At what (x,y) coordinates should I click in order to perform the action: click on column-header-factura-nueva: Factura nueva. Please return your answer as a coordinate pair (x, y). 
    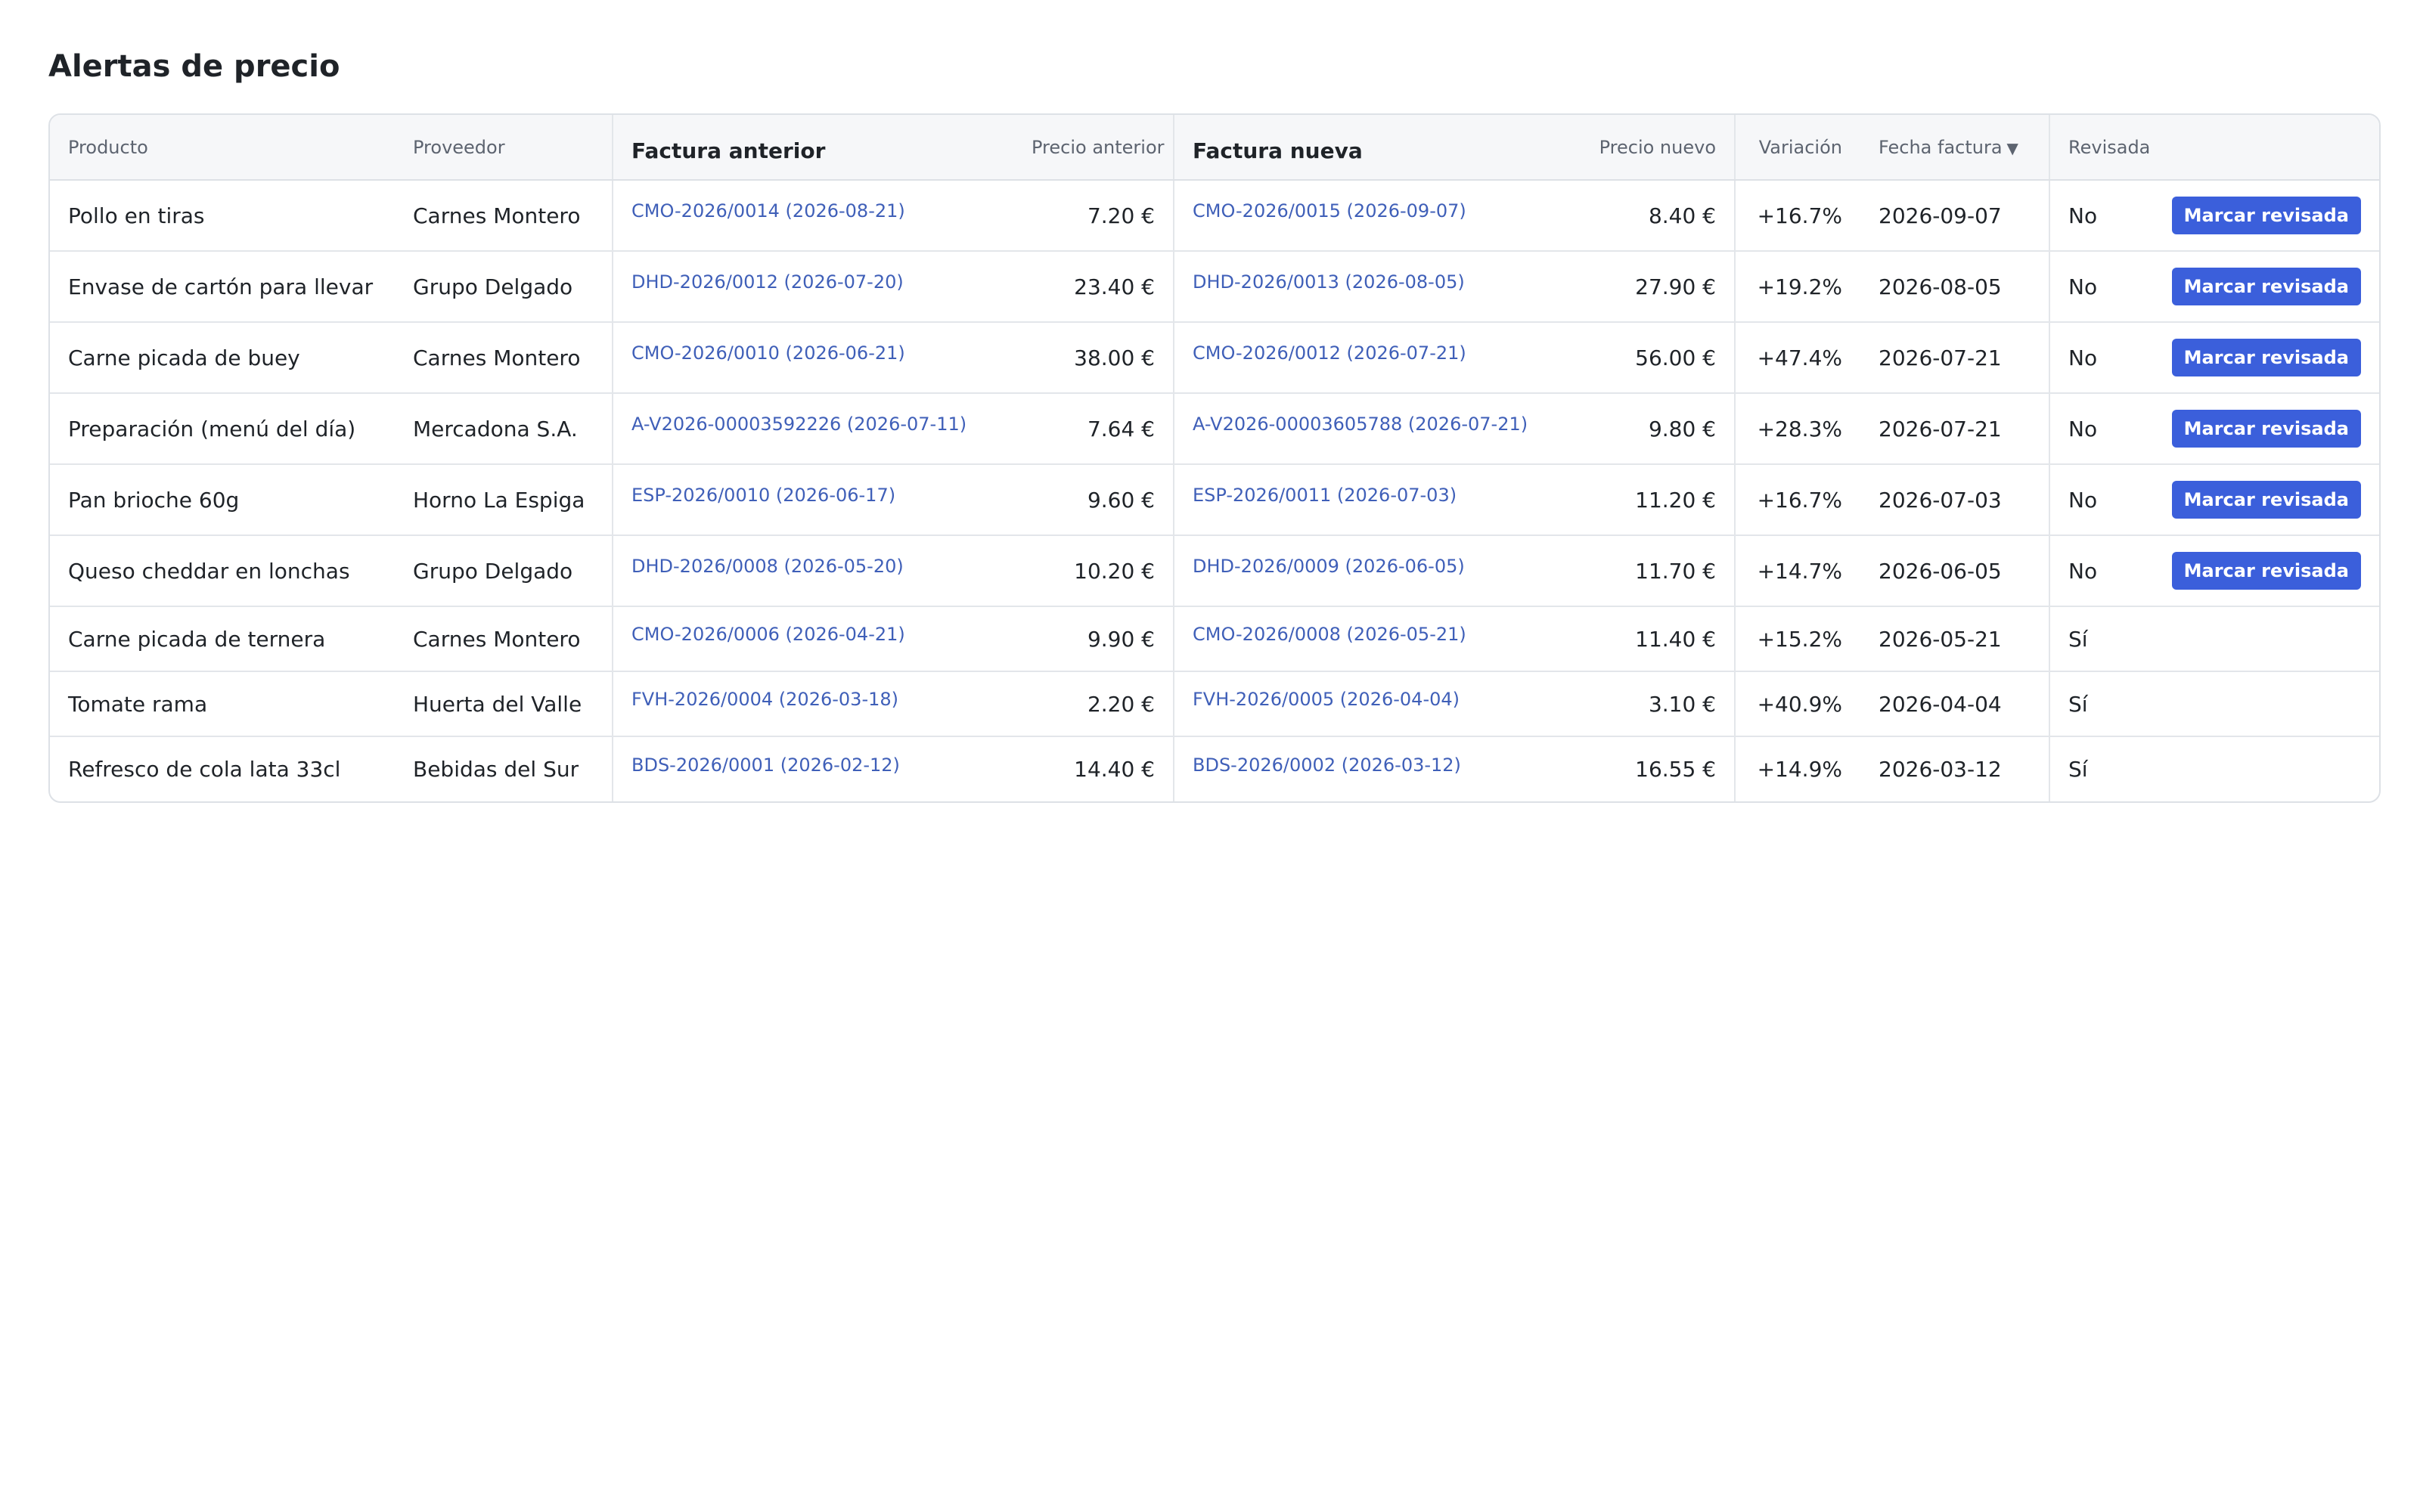
    Looking at the image, I should click on (1374, 148).